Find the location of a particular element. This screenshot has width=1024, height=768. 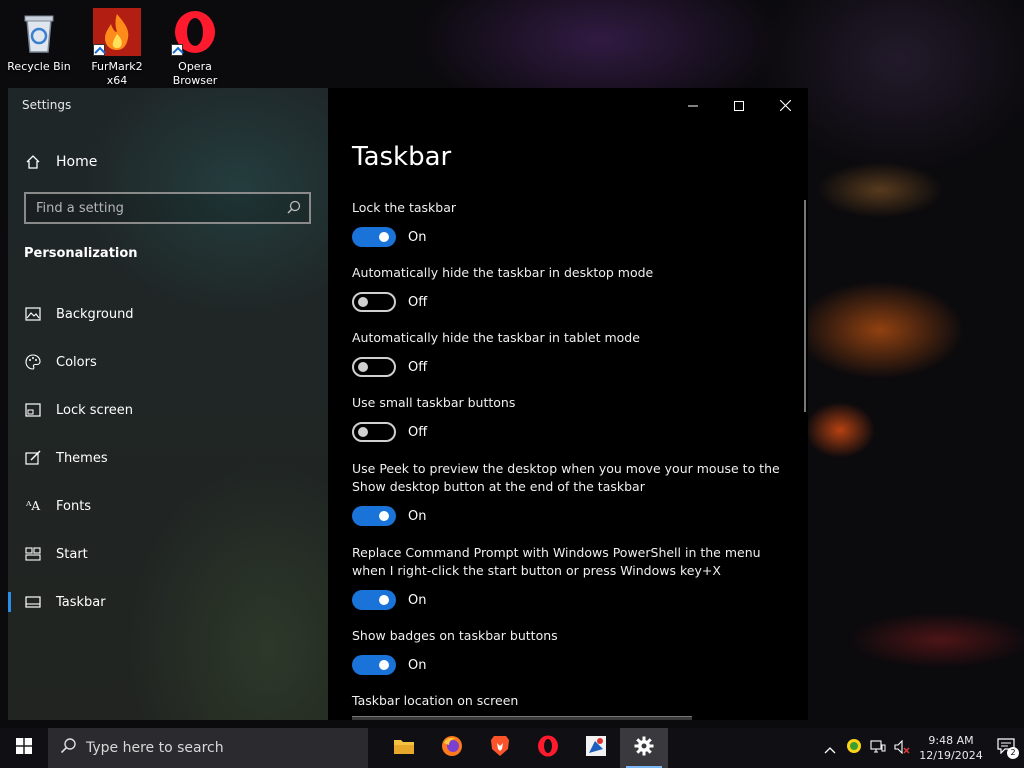

update-status-icon is located at coordinates (854, 748).